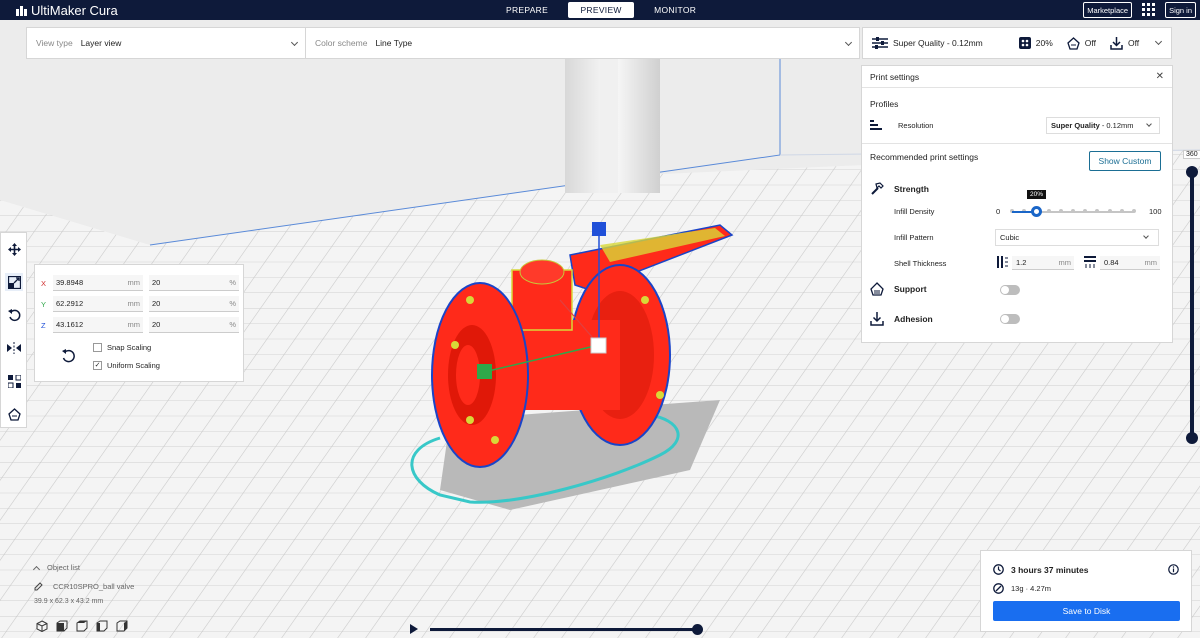 Image resolution: width=1200 pixels, height=638 pixels. I want to click on front-view-icon, so click(62, 626).